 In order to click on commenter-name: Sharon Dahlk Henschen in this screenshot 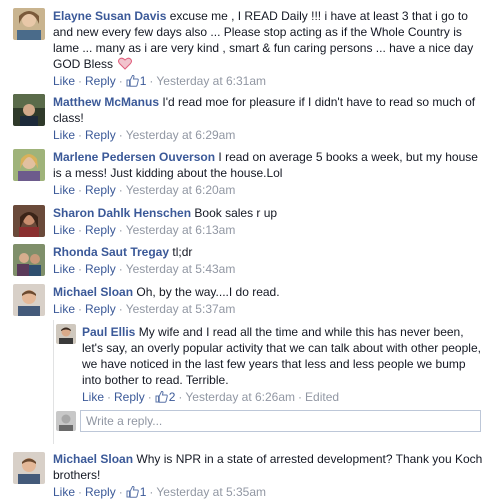, I will do `click(122, 213)`.